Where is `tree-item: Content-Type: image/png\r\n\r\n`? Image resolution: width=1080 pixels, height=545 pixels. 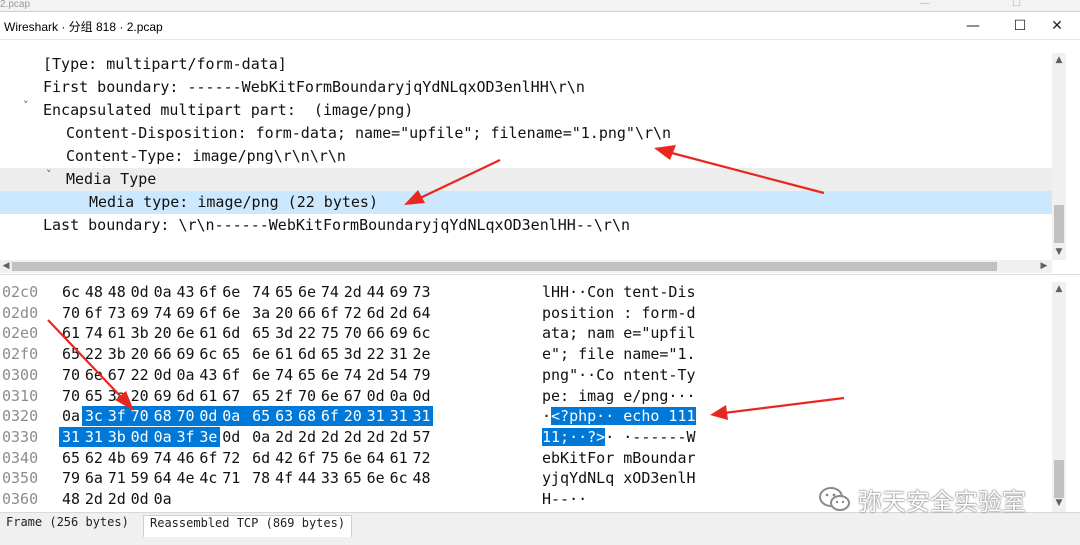 tree-item: Content-Type: image/png\r\n\r\n is located at coordinates (526, 156).